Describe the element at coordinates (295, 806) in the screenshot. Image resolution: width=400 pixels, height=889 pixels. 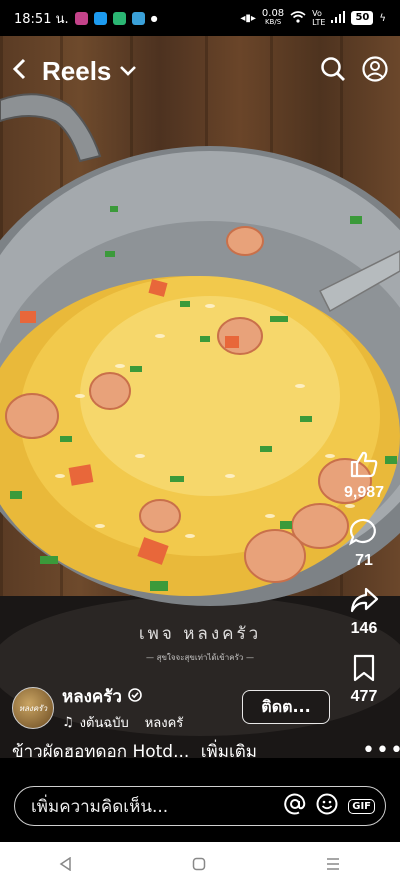
I see `mention-icon` at that location.